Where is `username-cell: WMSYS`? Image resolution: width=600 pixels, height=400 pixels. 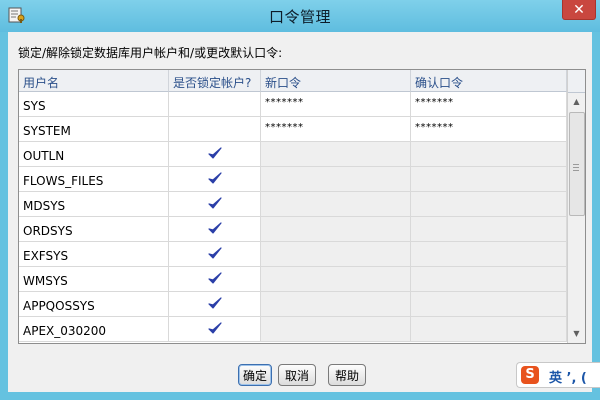
username-cell: WMSYS is located at coordinates (94, 279).